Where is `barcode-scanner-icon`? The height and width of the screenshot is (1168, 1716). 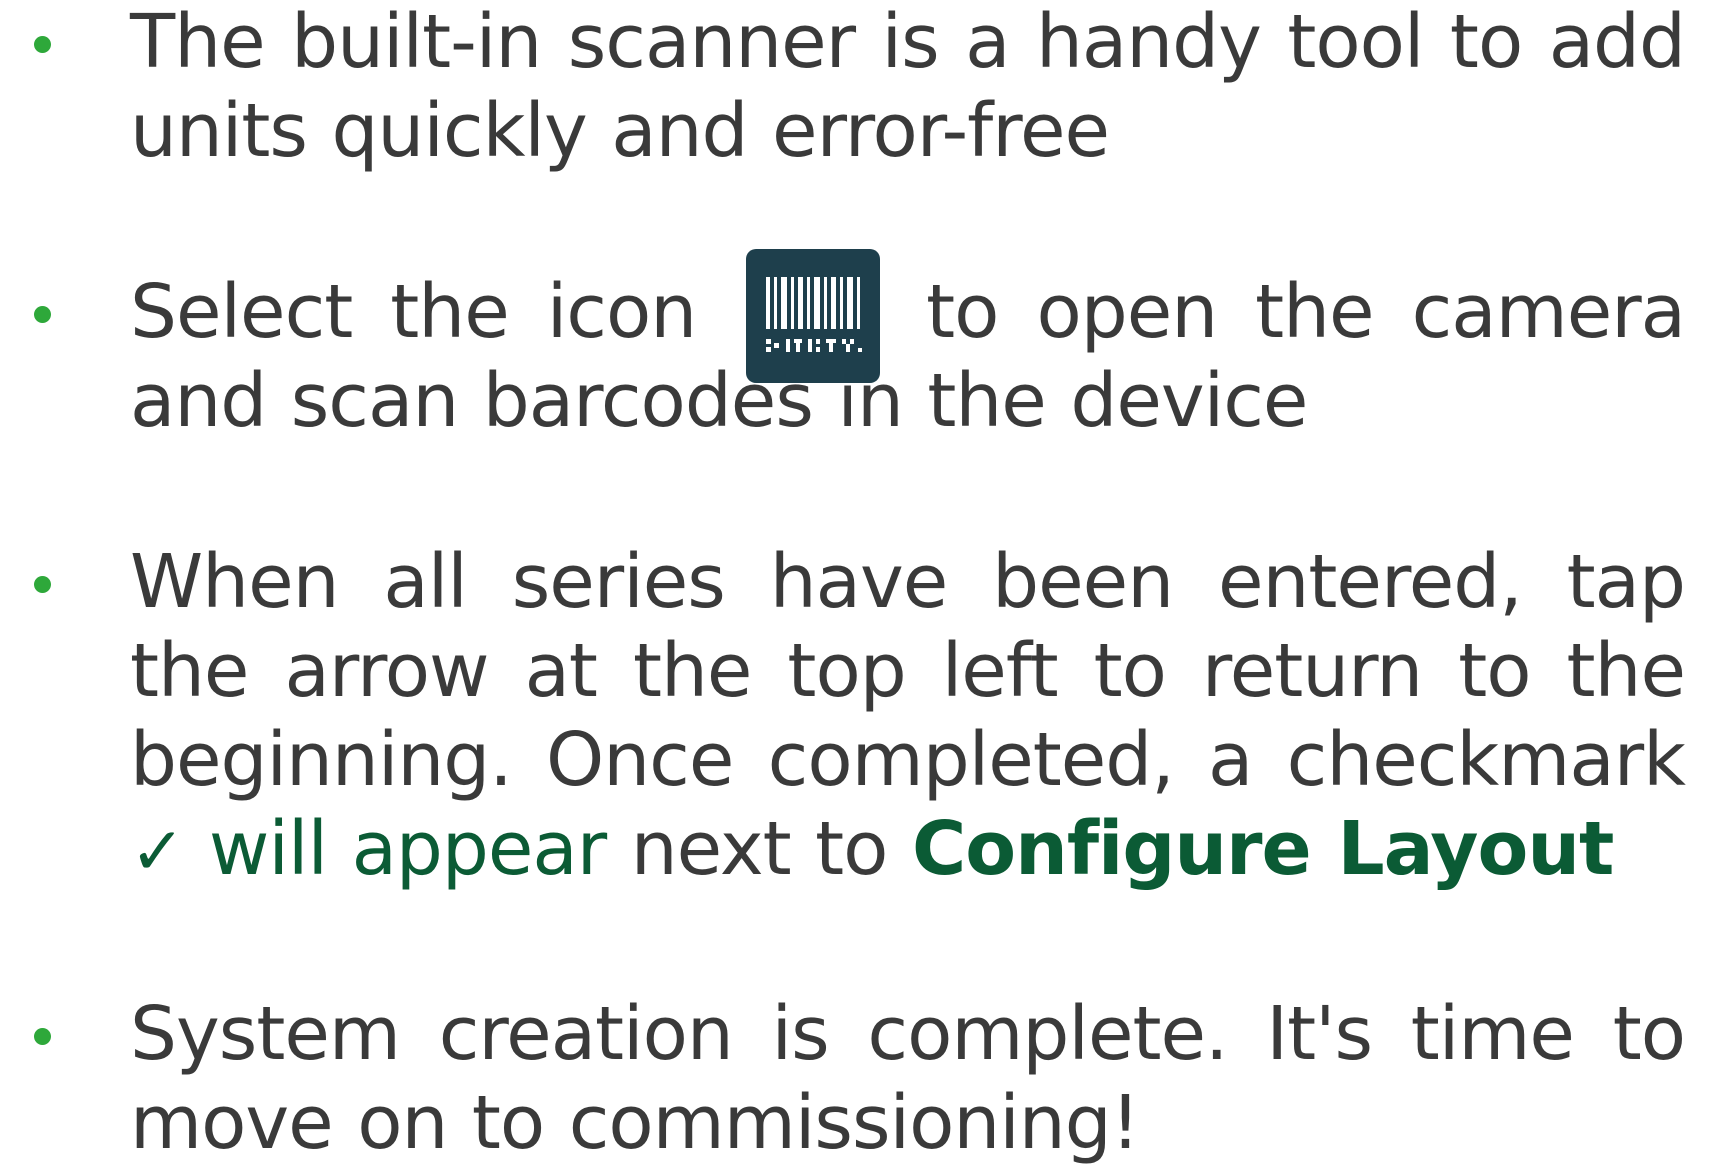 barcode-scanner-icon is located at coordinates (813, 316).